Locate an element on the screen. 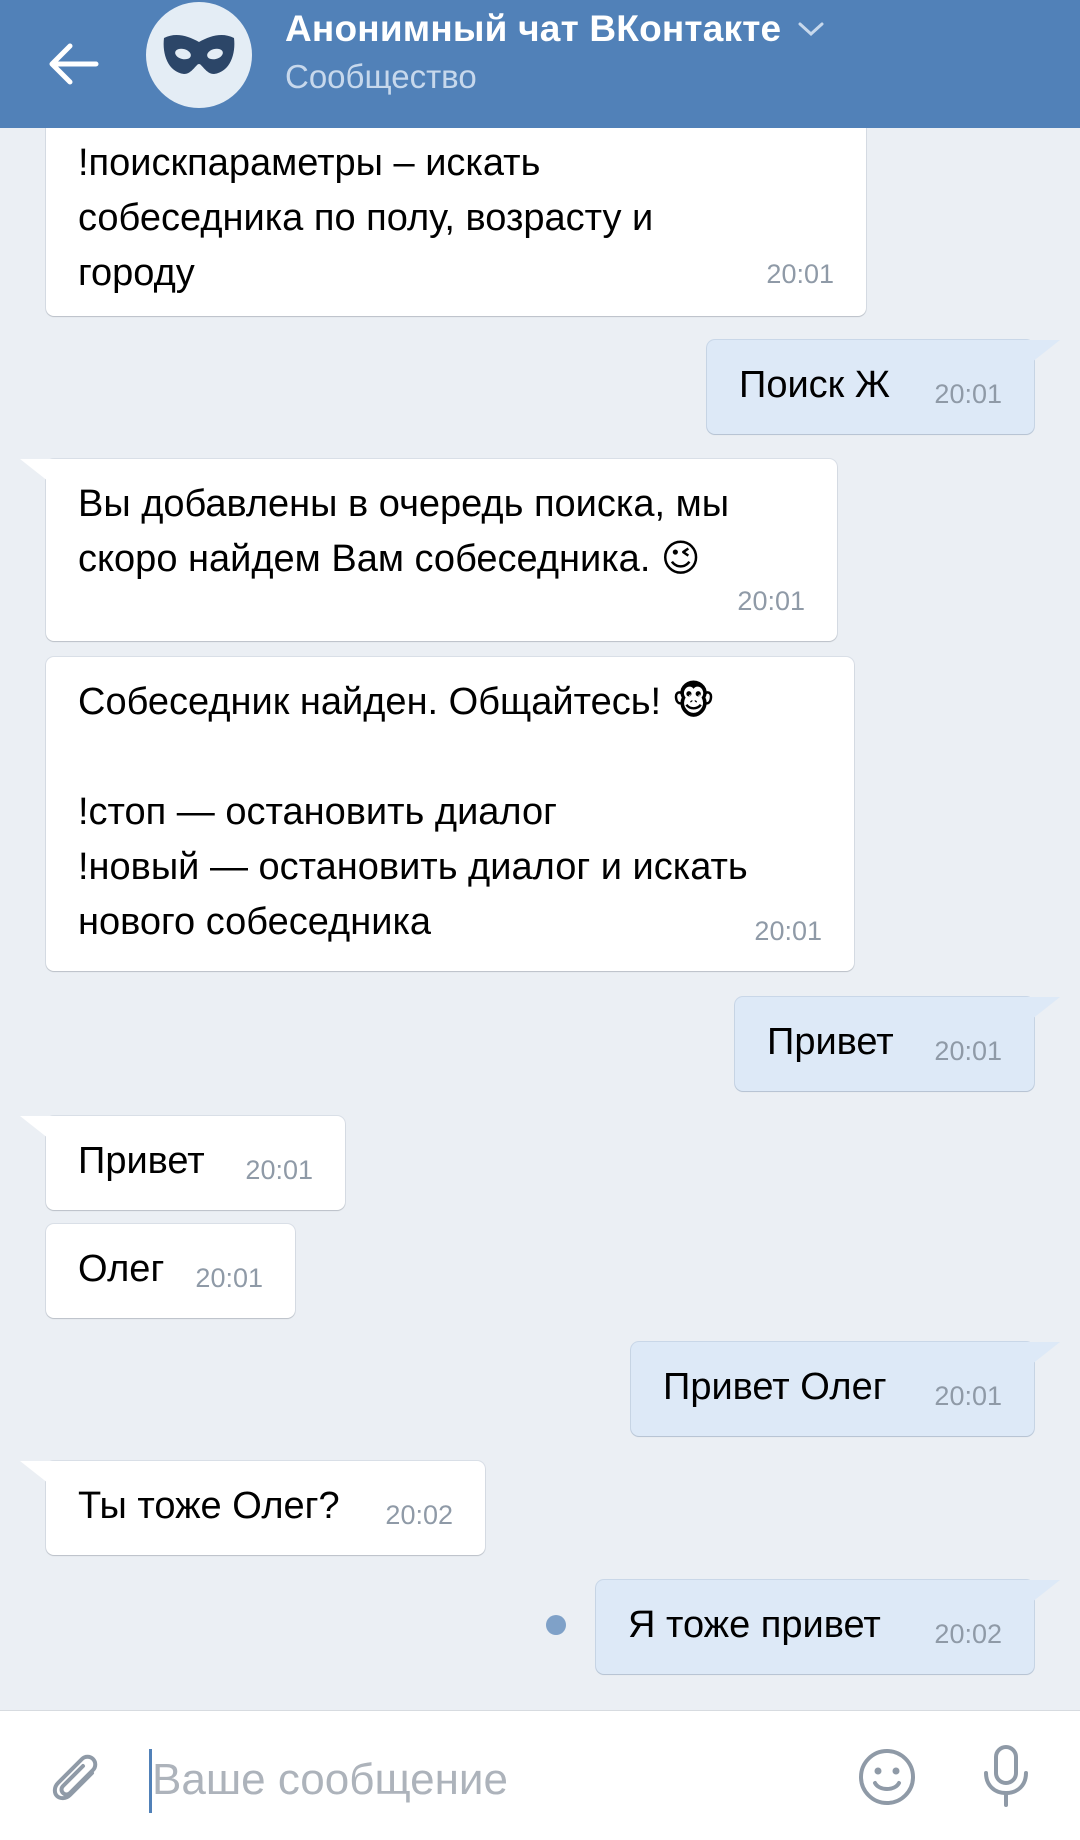  attach-button is located at coordinates (75, 1780).